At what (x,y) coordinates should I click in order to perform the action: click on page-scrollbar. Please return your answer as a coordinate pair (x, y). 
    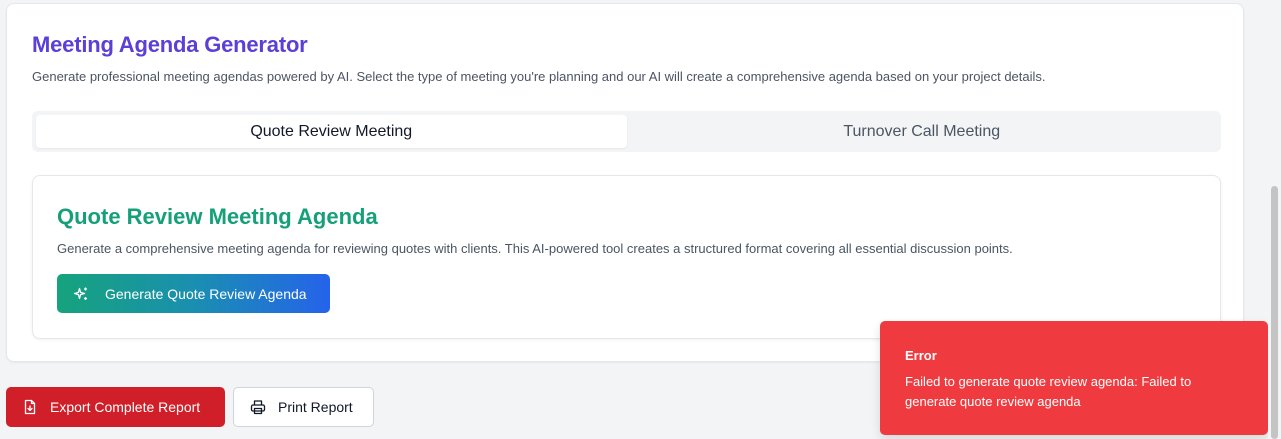
    Looking at the image, I should click on (1274, 219).